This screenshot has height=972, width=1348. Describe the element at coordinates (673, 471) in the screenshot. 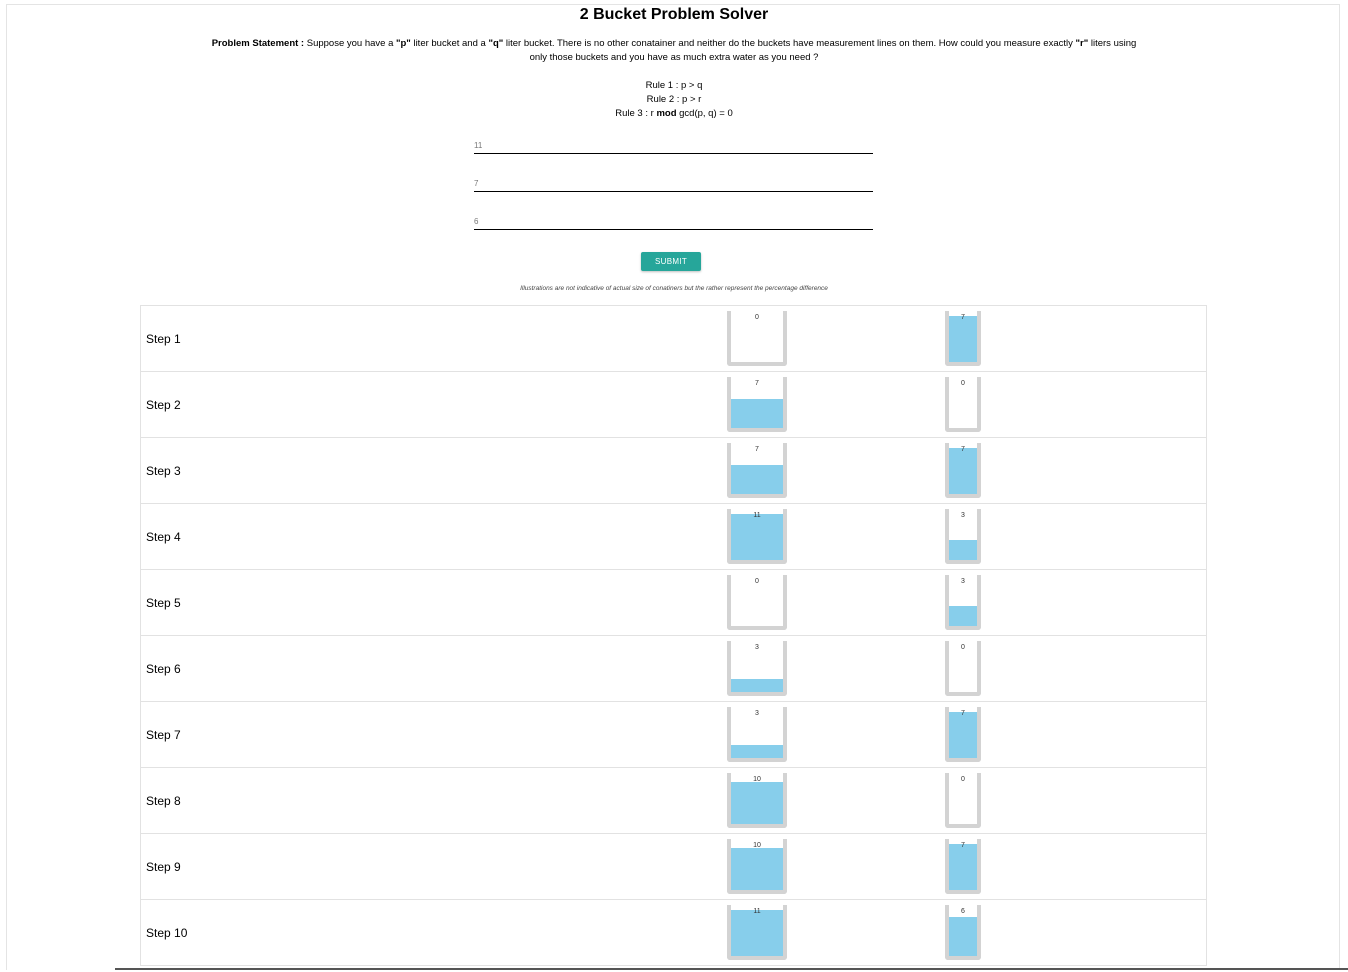

I see `step-row: Step 3 7 7` at that location.